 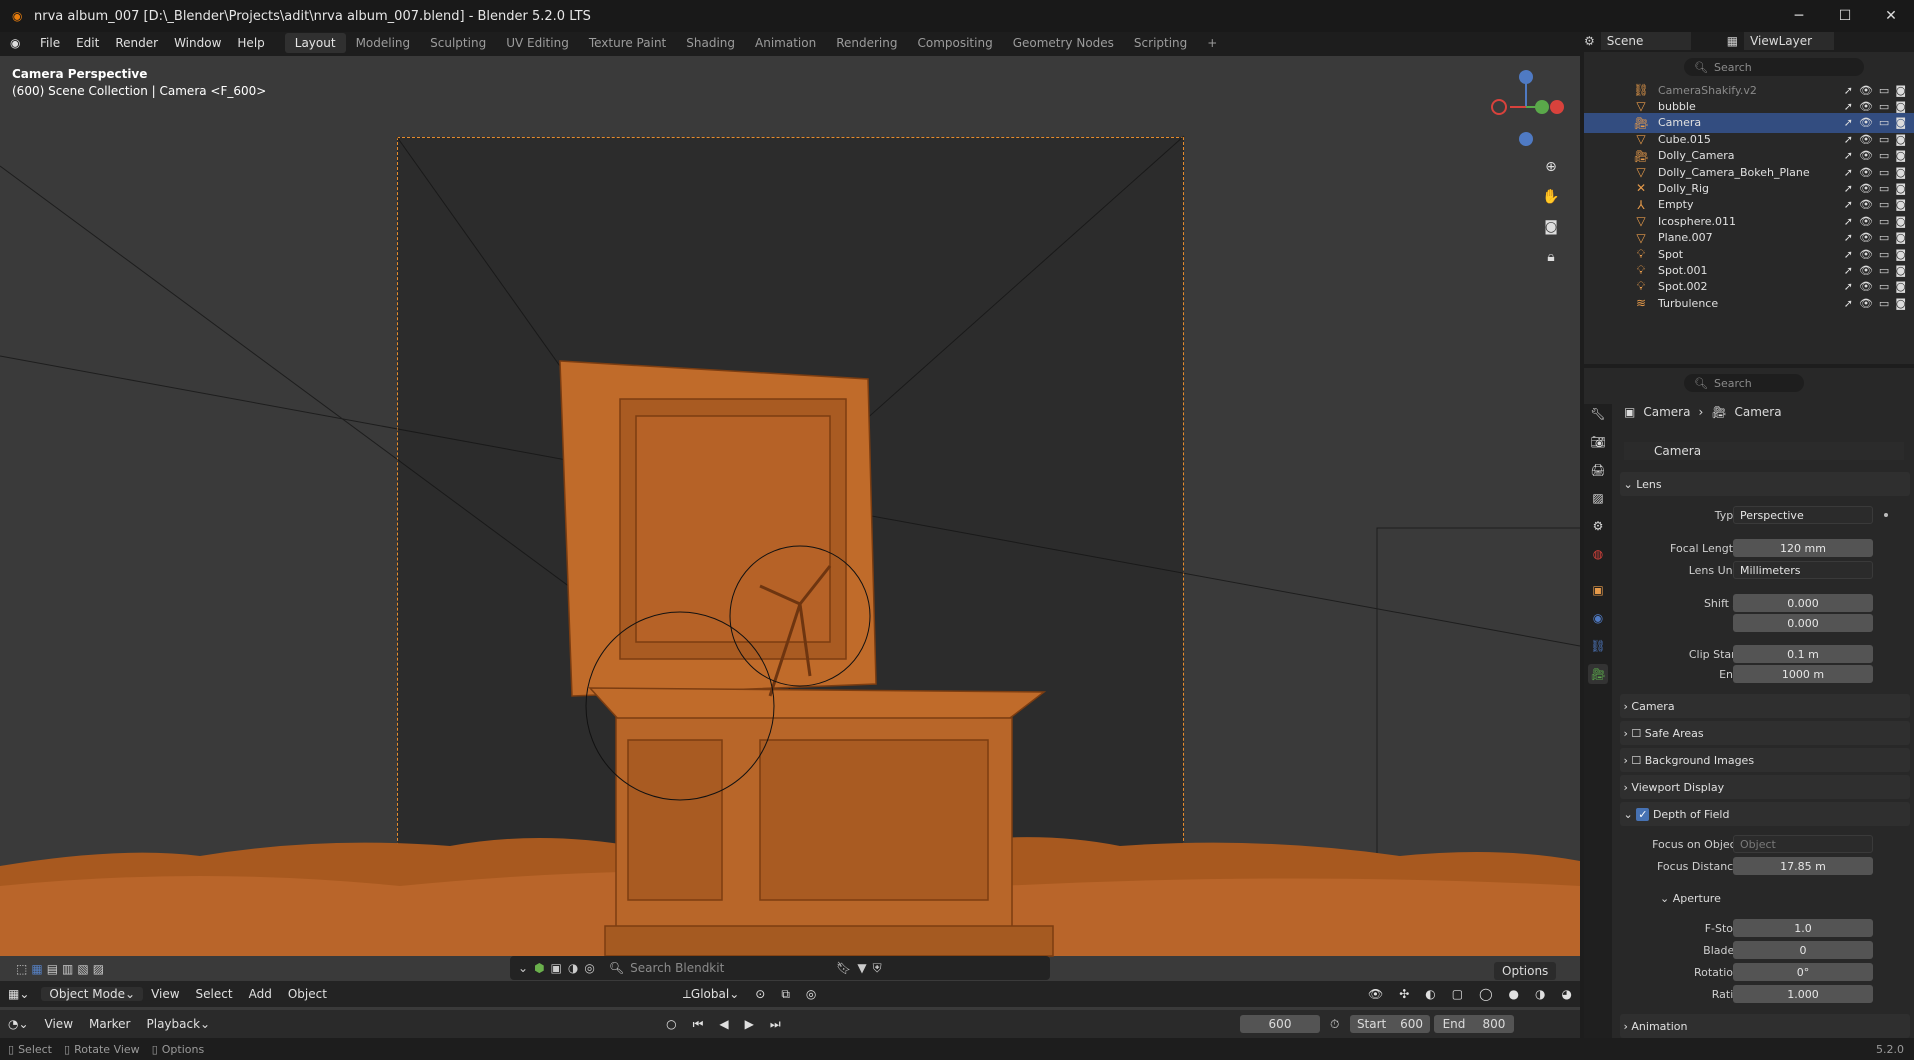 What do you see at coordinates (1803, 928) in the screenshot?
I see `fstop-field: 1.0` at bounding box center [1803, 928].